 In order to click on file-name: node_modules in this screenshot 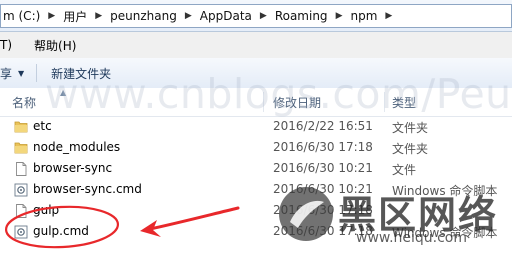, I will do `click(77, 147)`.